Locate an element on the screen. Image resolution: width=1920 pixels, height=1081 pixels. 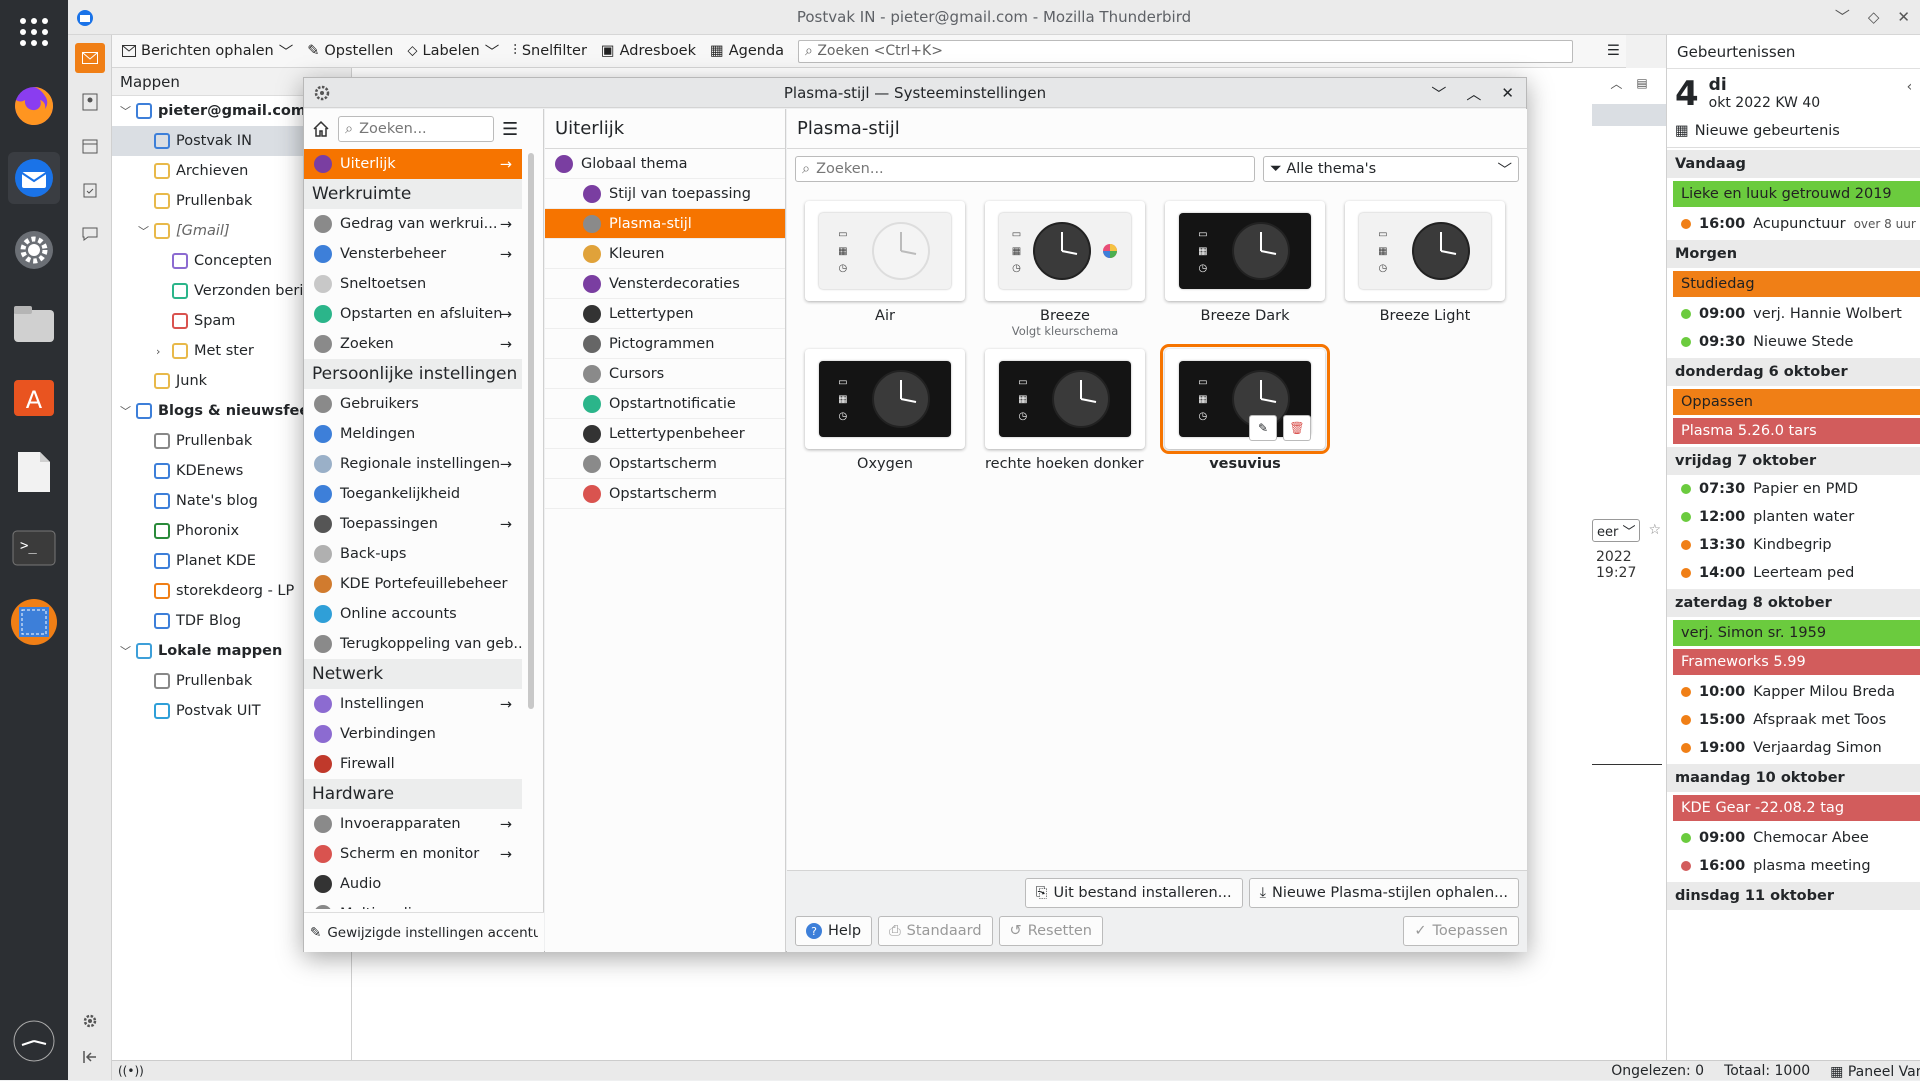
get-messages-button: Berichten ophalen ﹀ is located at coordinates (207, 51).